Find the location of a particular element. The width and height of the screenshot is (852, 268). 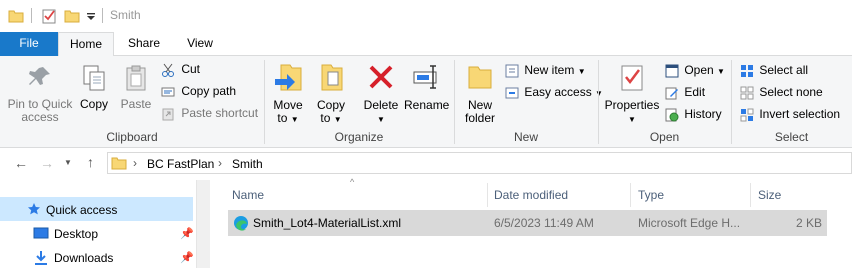

move-to-icon is located at coordinates (288, 77).